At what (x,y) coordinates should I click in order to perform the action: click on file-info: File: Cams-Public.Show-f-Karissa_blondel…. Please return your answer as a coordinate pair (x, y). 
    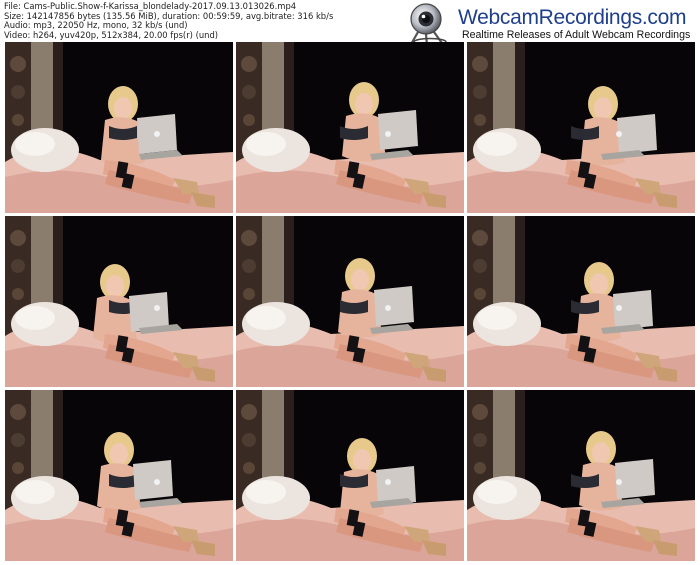
    Looking at the image, I should click on (168, 20).